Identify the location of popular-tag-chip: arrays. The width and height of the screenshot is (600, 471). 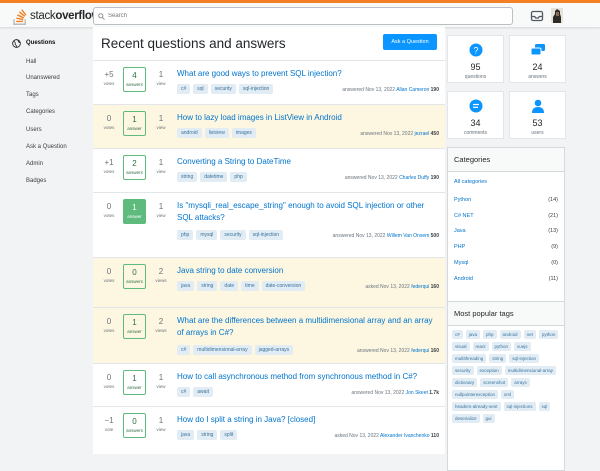
(520, 382).